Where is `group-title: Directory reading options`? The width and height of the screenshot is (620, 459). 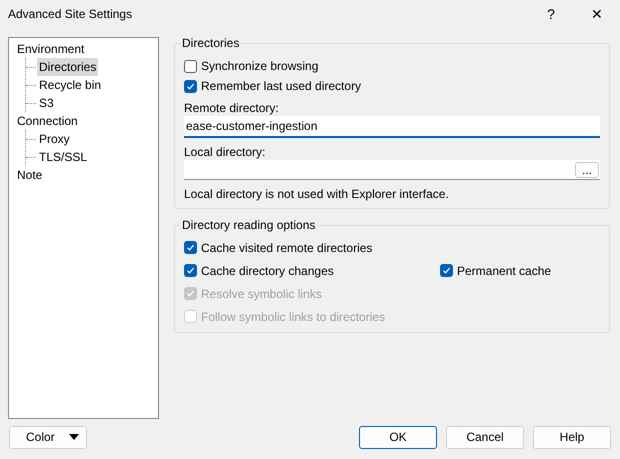 group-title: Directory reading options is located at coordinates (249, 225).